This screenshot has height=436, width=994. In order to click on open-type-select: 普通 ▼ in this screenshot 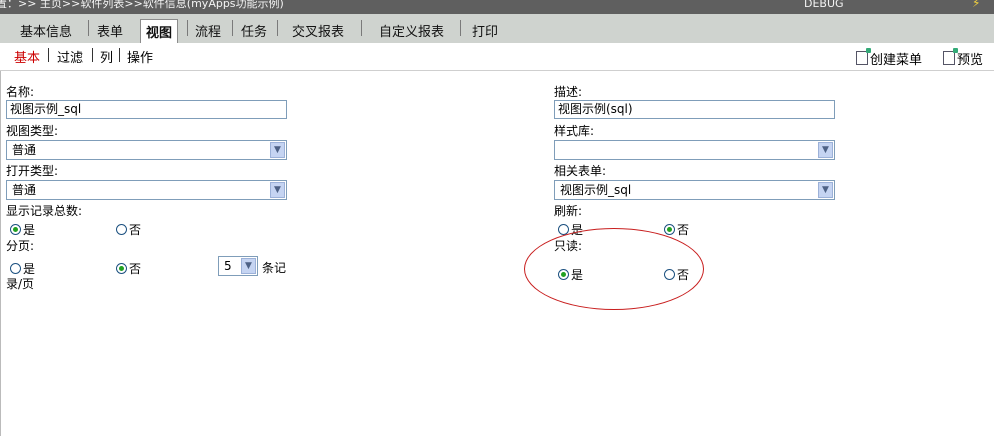, I will do `click(146, 190)`.